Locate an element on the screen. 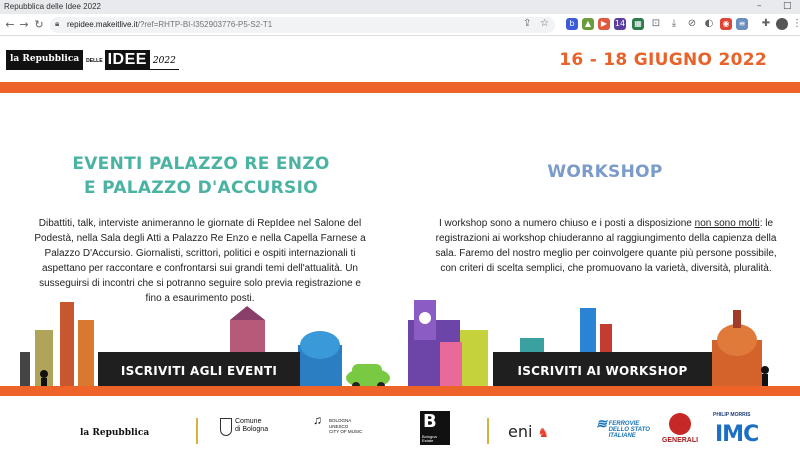 Image resolution: width=800 pixels, height=451 pixels. sponsor-unesco-city-of-music: ♫ BOLOGNA UNESCO CITY OF MUSIC is located at coordinates (337, 424).